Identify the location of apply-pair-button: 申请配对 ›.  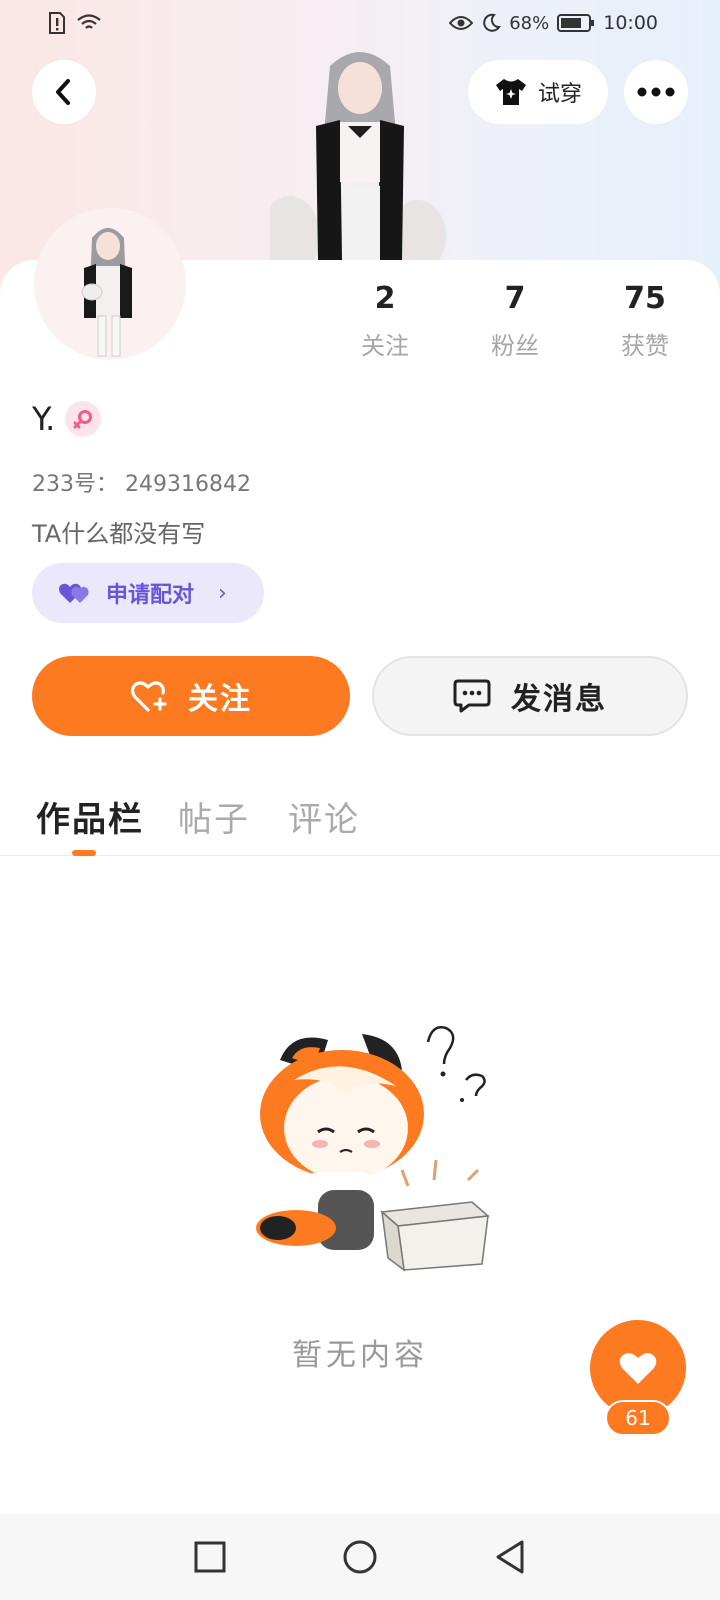
(148, 593).